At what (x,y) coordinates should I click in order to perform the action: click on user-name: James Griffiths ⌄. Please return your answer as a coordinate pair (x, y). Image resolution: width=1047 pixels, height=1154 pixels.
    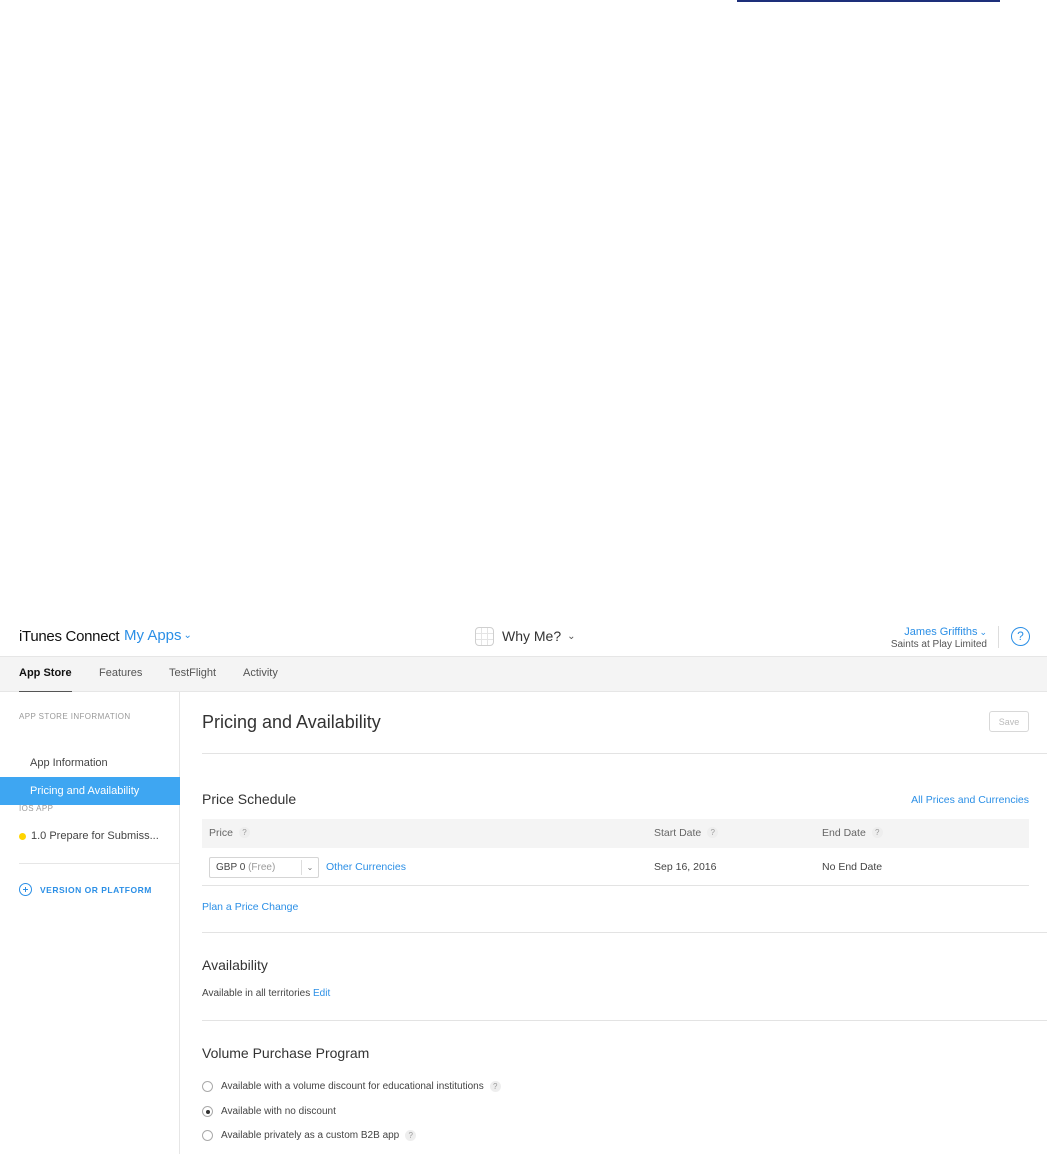
    Looking at the image, I should click on (939, 632).